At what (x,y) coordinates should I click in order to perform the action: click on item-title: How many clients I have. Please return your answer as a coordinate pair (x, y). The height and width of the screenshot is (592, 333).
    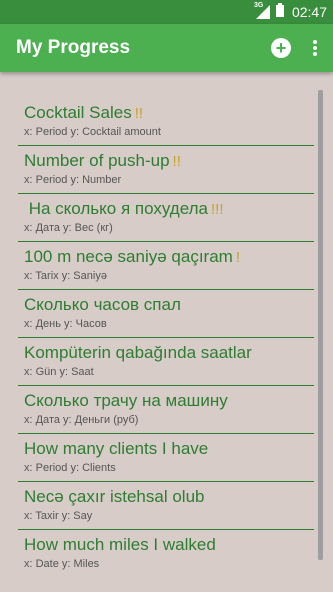
    Looking at the image, I should click on (116, 448).